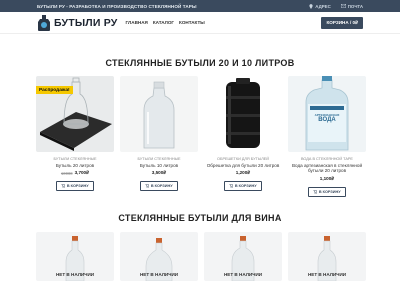  Describe the element at coordinates (355, 6) in the screenshot. I see `mail-label: ПОЧТА` at that location.